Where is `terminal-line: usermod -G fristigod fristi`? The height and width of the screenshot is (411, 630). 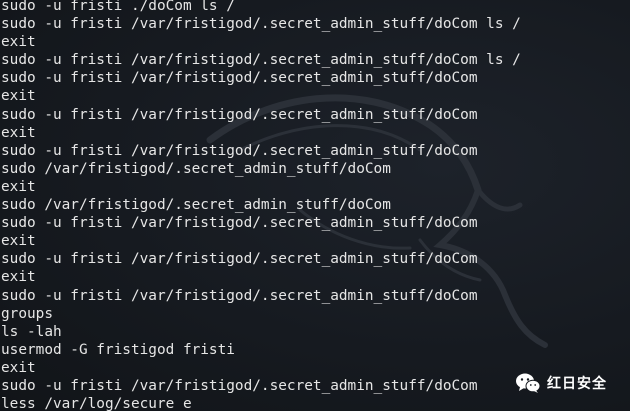
terminal-line: usermod -G fristigod fristi is located at coordinates (118, 349).